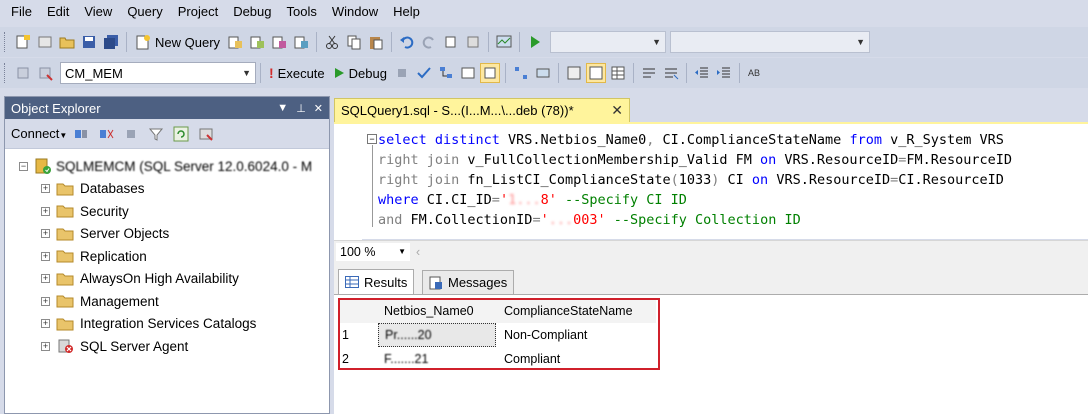 The image size is (1088, 414). Describe the element at coordinates (608, 42) in the screenshot. I see `solution-config-dropdown: ▼` at that location.